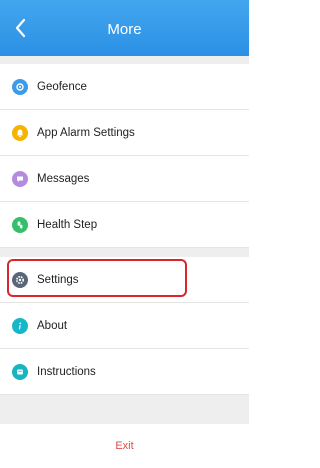 This screenshot has width=320, height=468. I want to click on menu-item-app-alarm-settings: App Alarm Settings, so click(124, 133).